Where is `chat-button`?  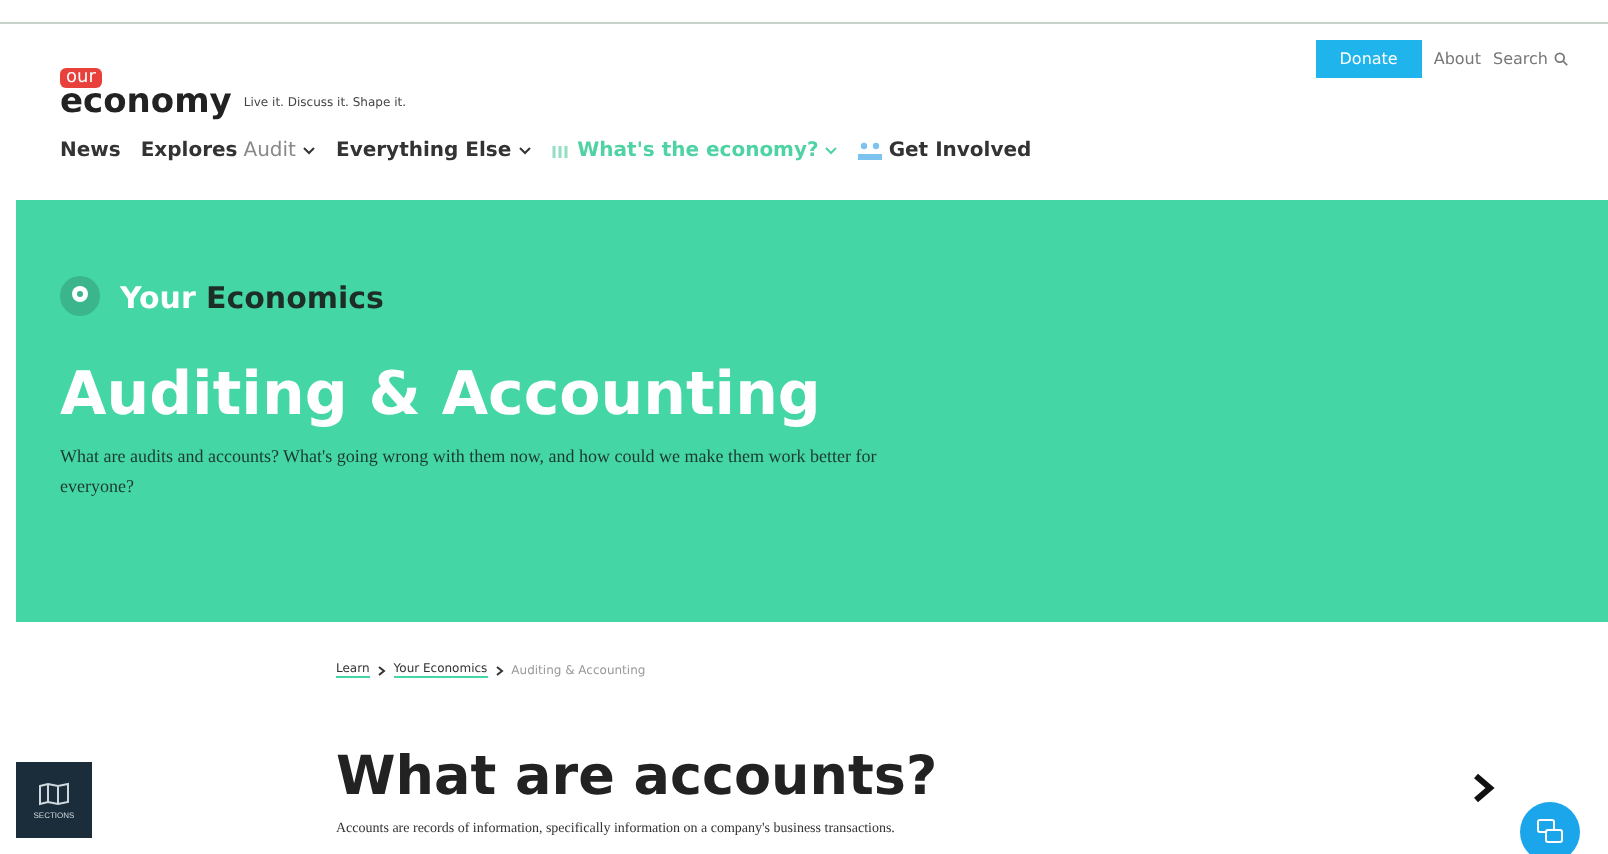 chat-button is located at coordinates (1550, 828).